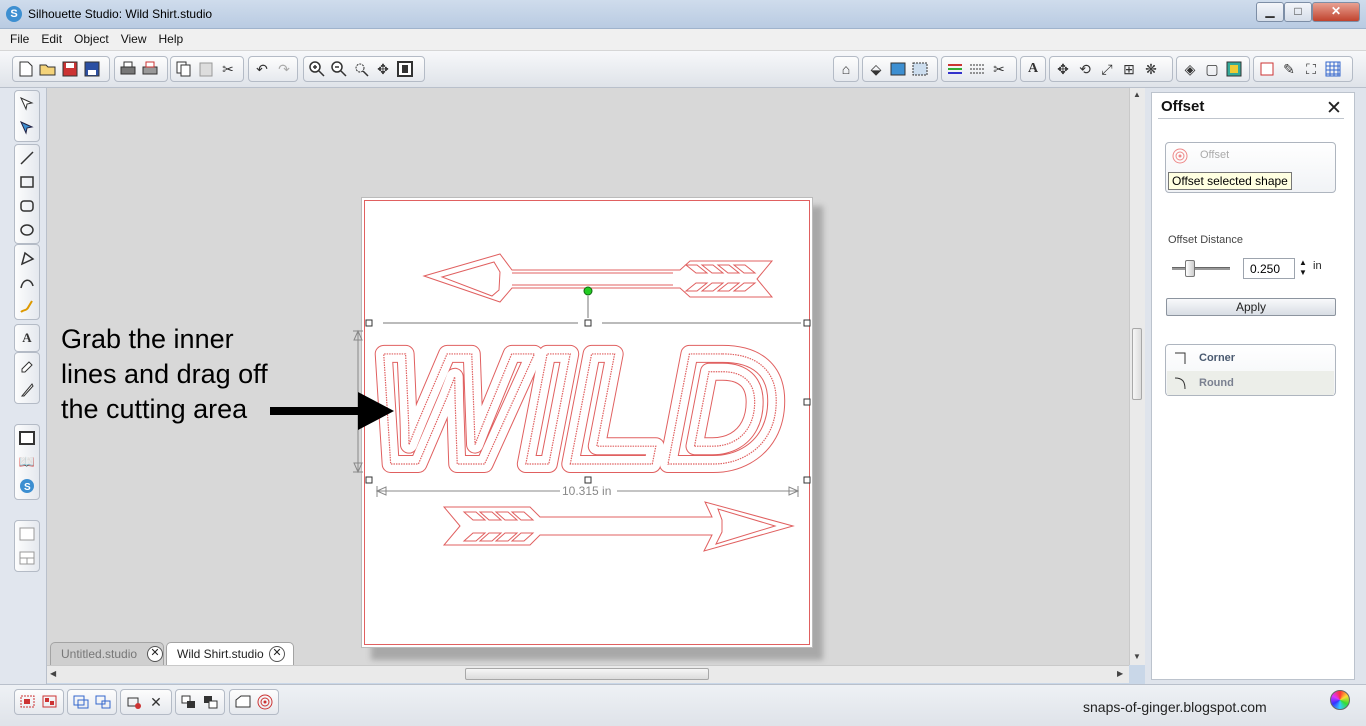 The width and height of the screenshot is (1366, 726). I want to click on panel-close-button: ✕, so click(1334, 108).